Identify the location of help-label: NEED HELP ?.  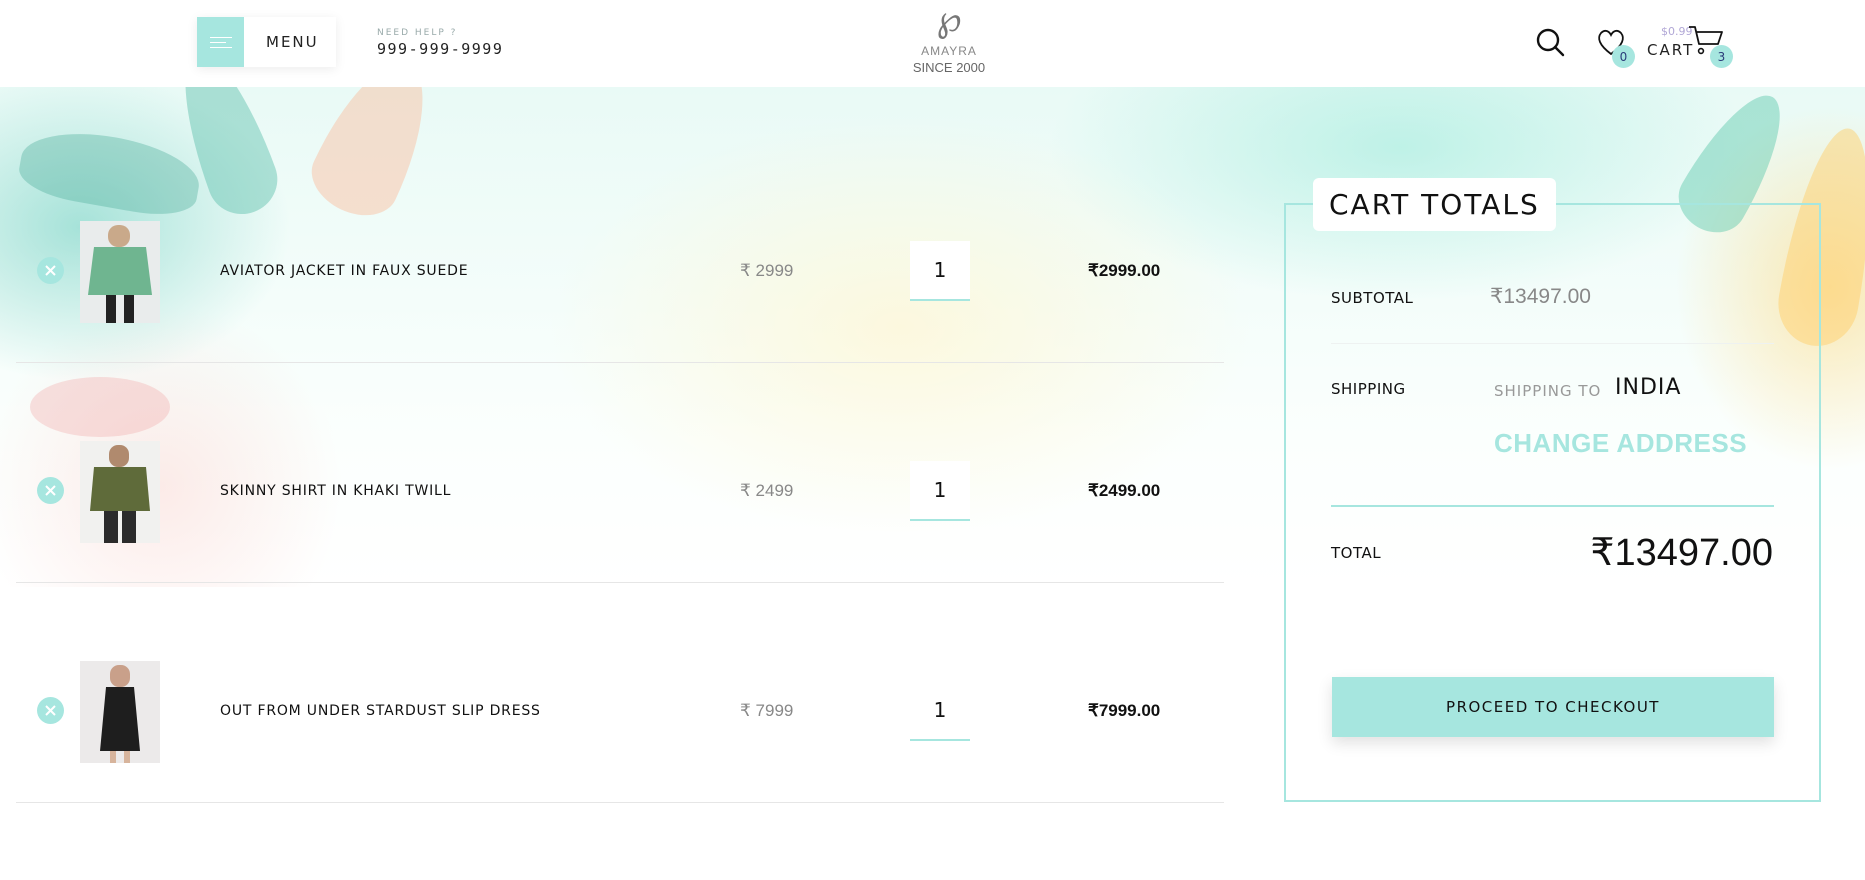
(417, 33).